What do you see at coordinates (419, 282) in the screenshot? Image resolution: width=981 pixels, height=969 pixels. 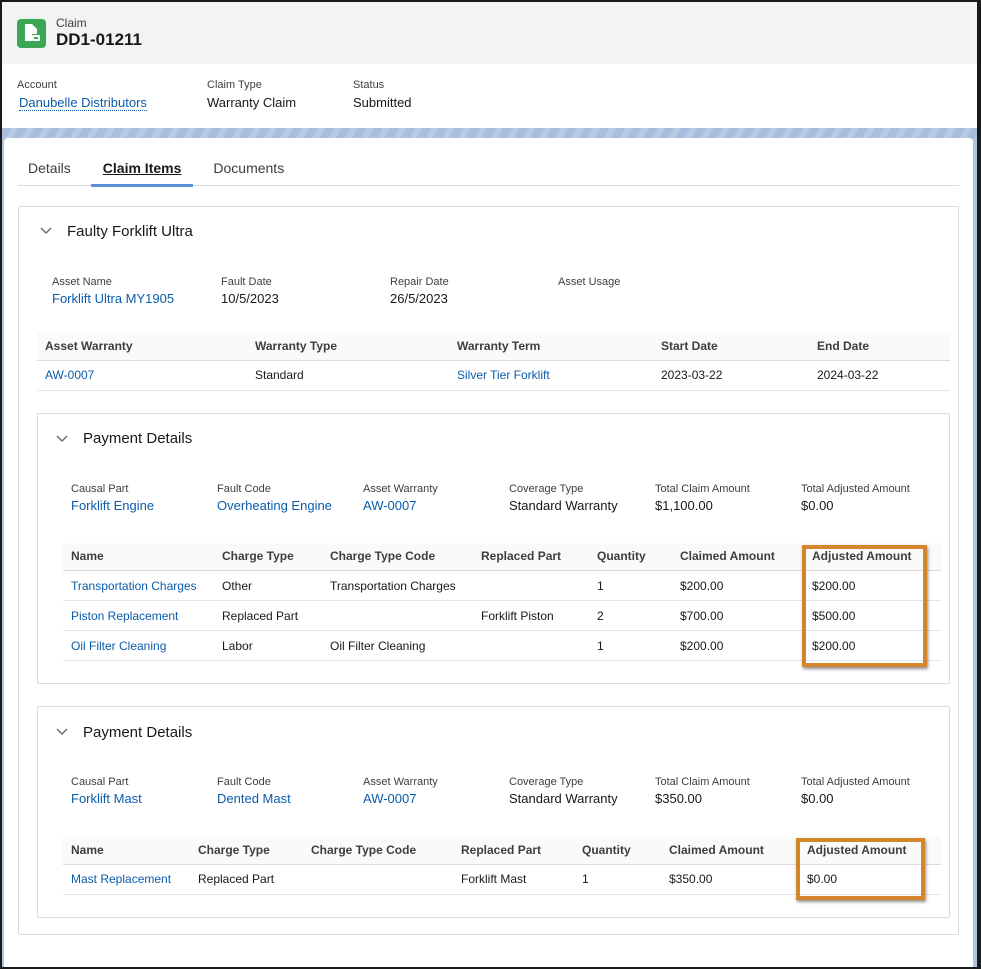 I see `field-label: Repair Date` at bounding box center [419, 282].